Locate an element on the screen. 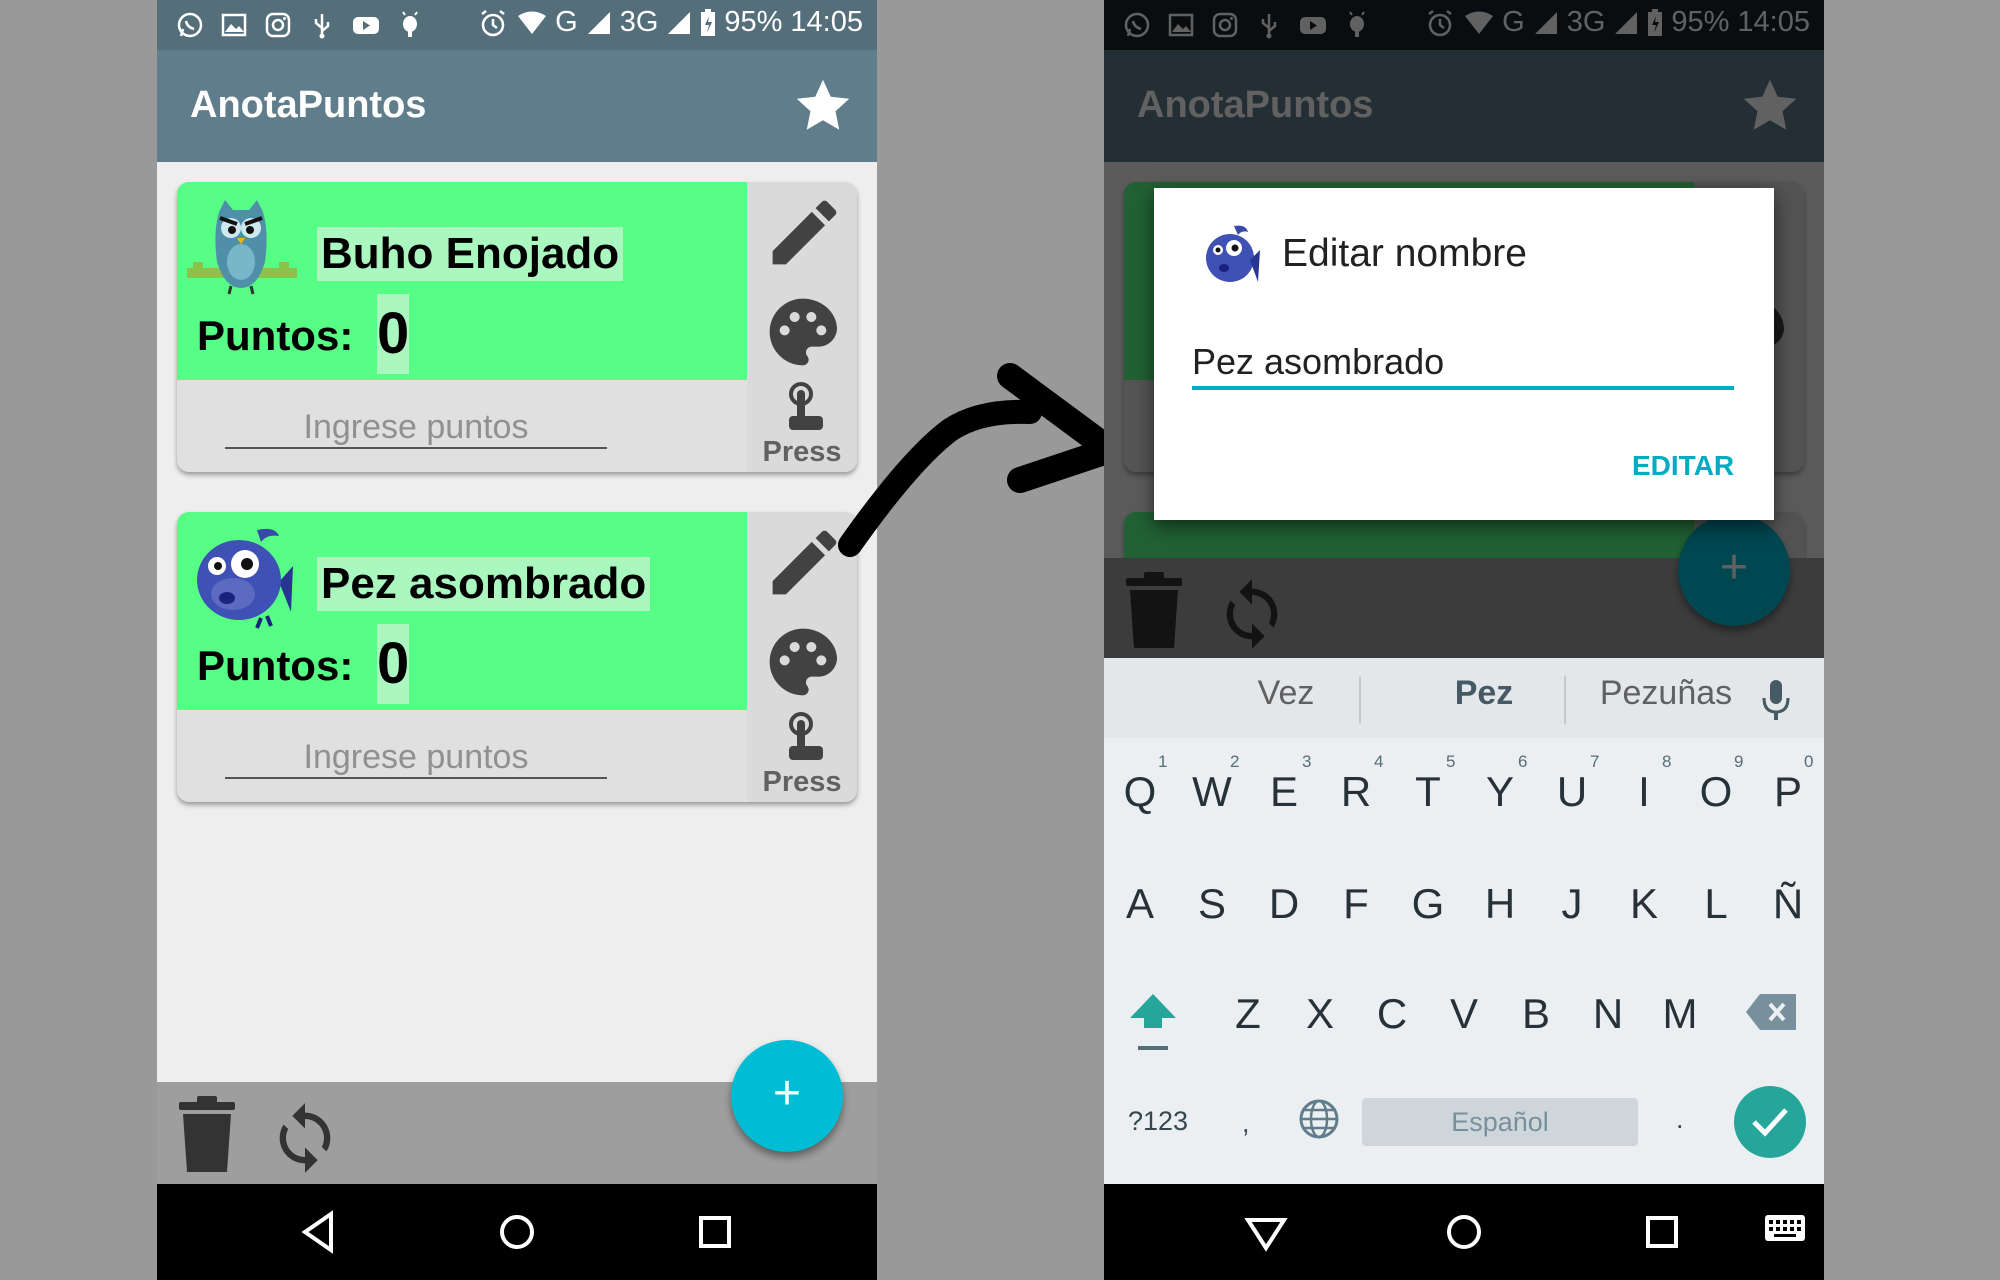 This screenshot has width=2000, height=1280. suggestion-strip: Vez Pez Pezuñas is located at coordinates (1464, 698).